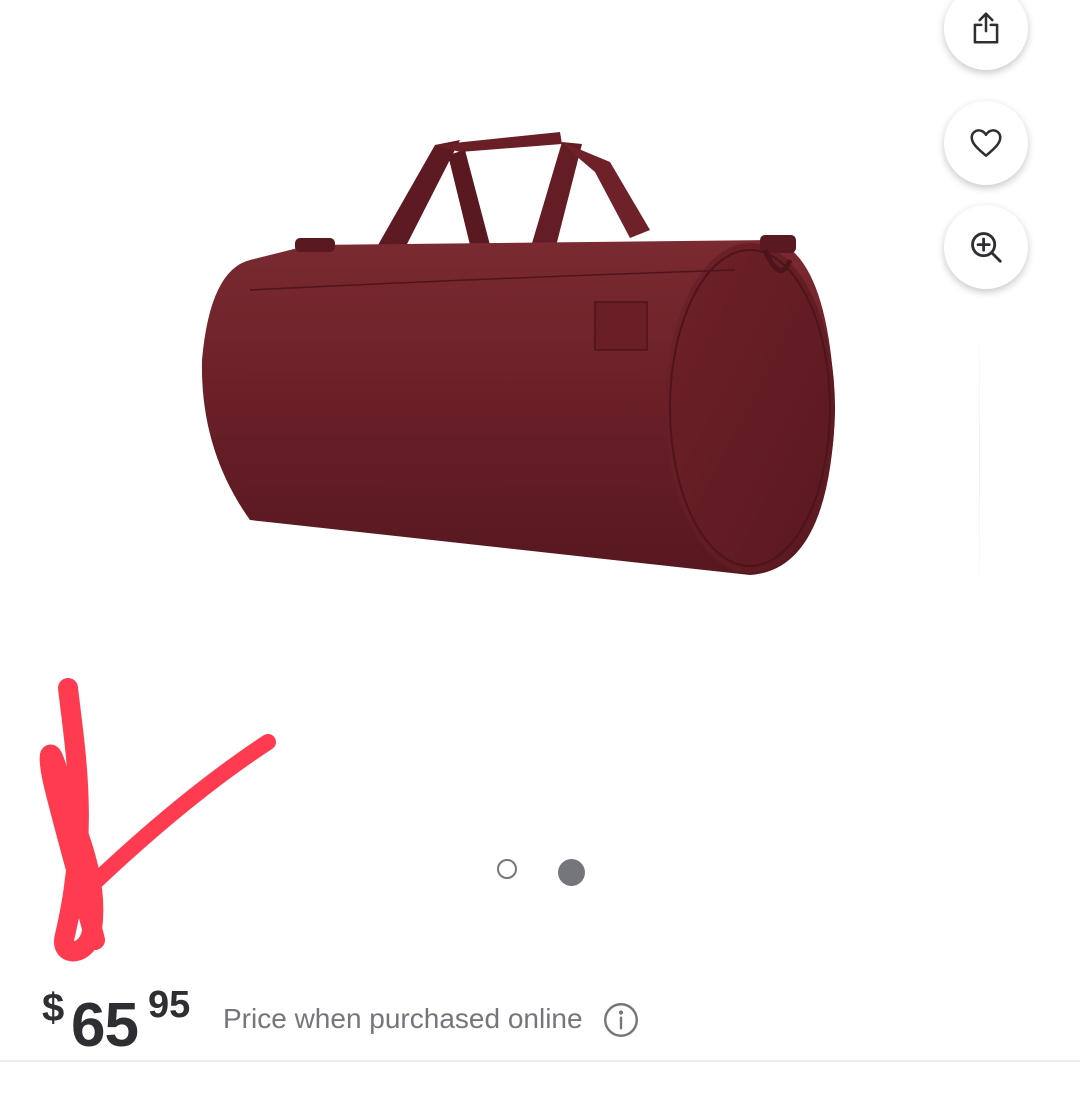 Image resolution: width=1080 pixels, height=1097 pixels. What do you see at coordinates (53, 1008) in the screenshot?
I see `price-currency: $` at bounding box center [53, 1008].